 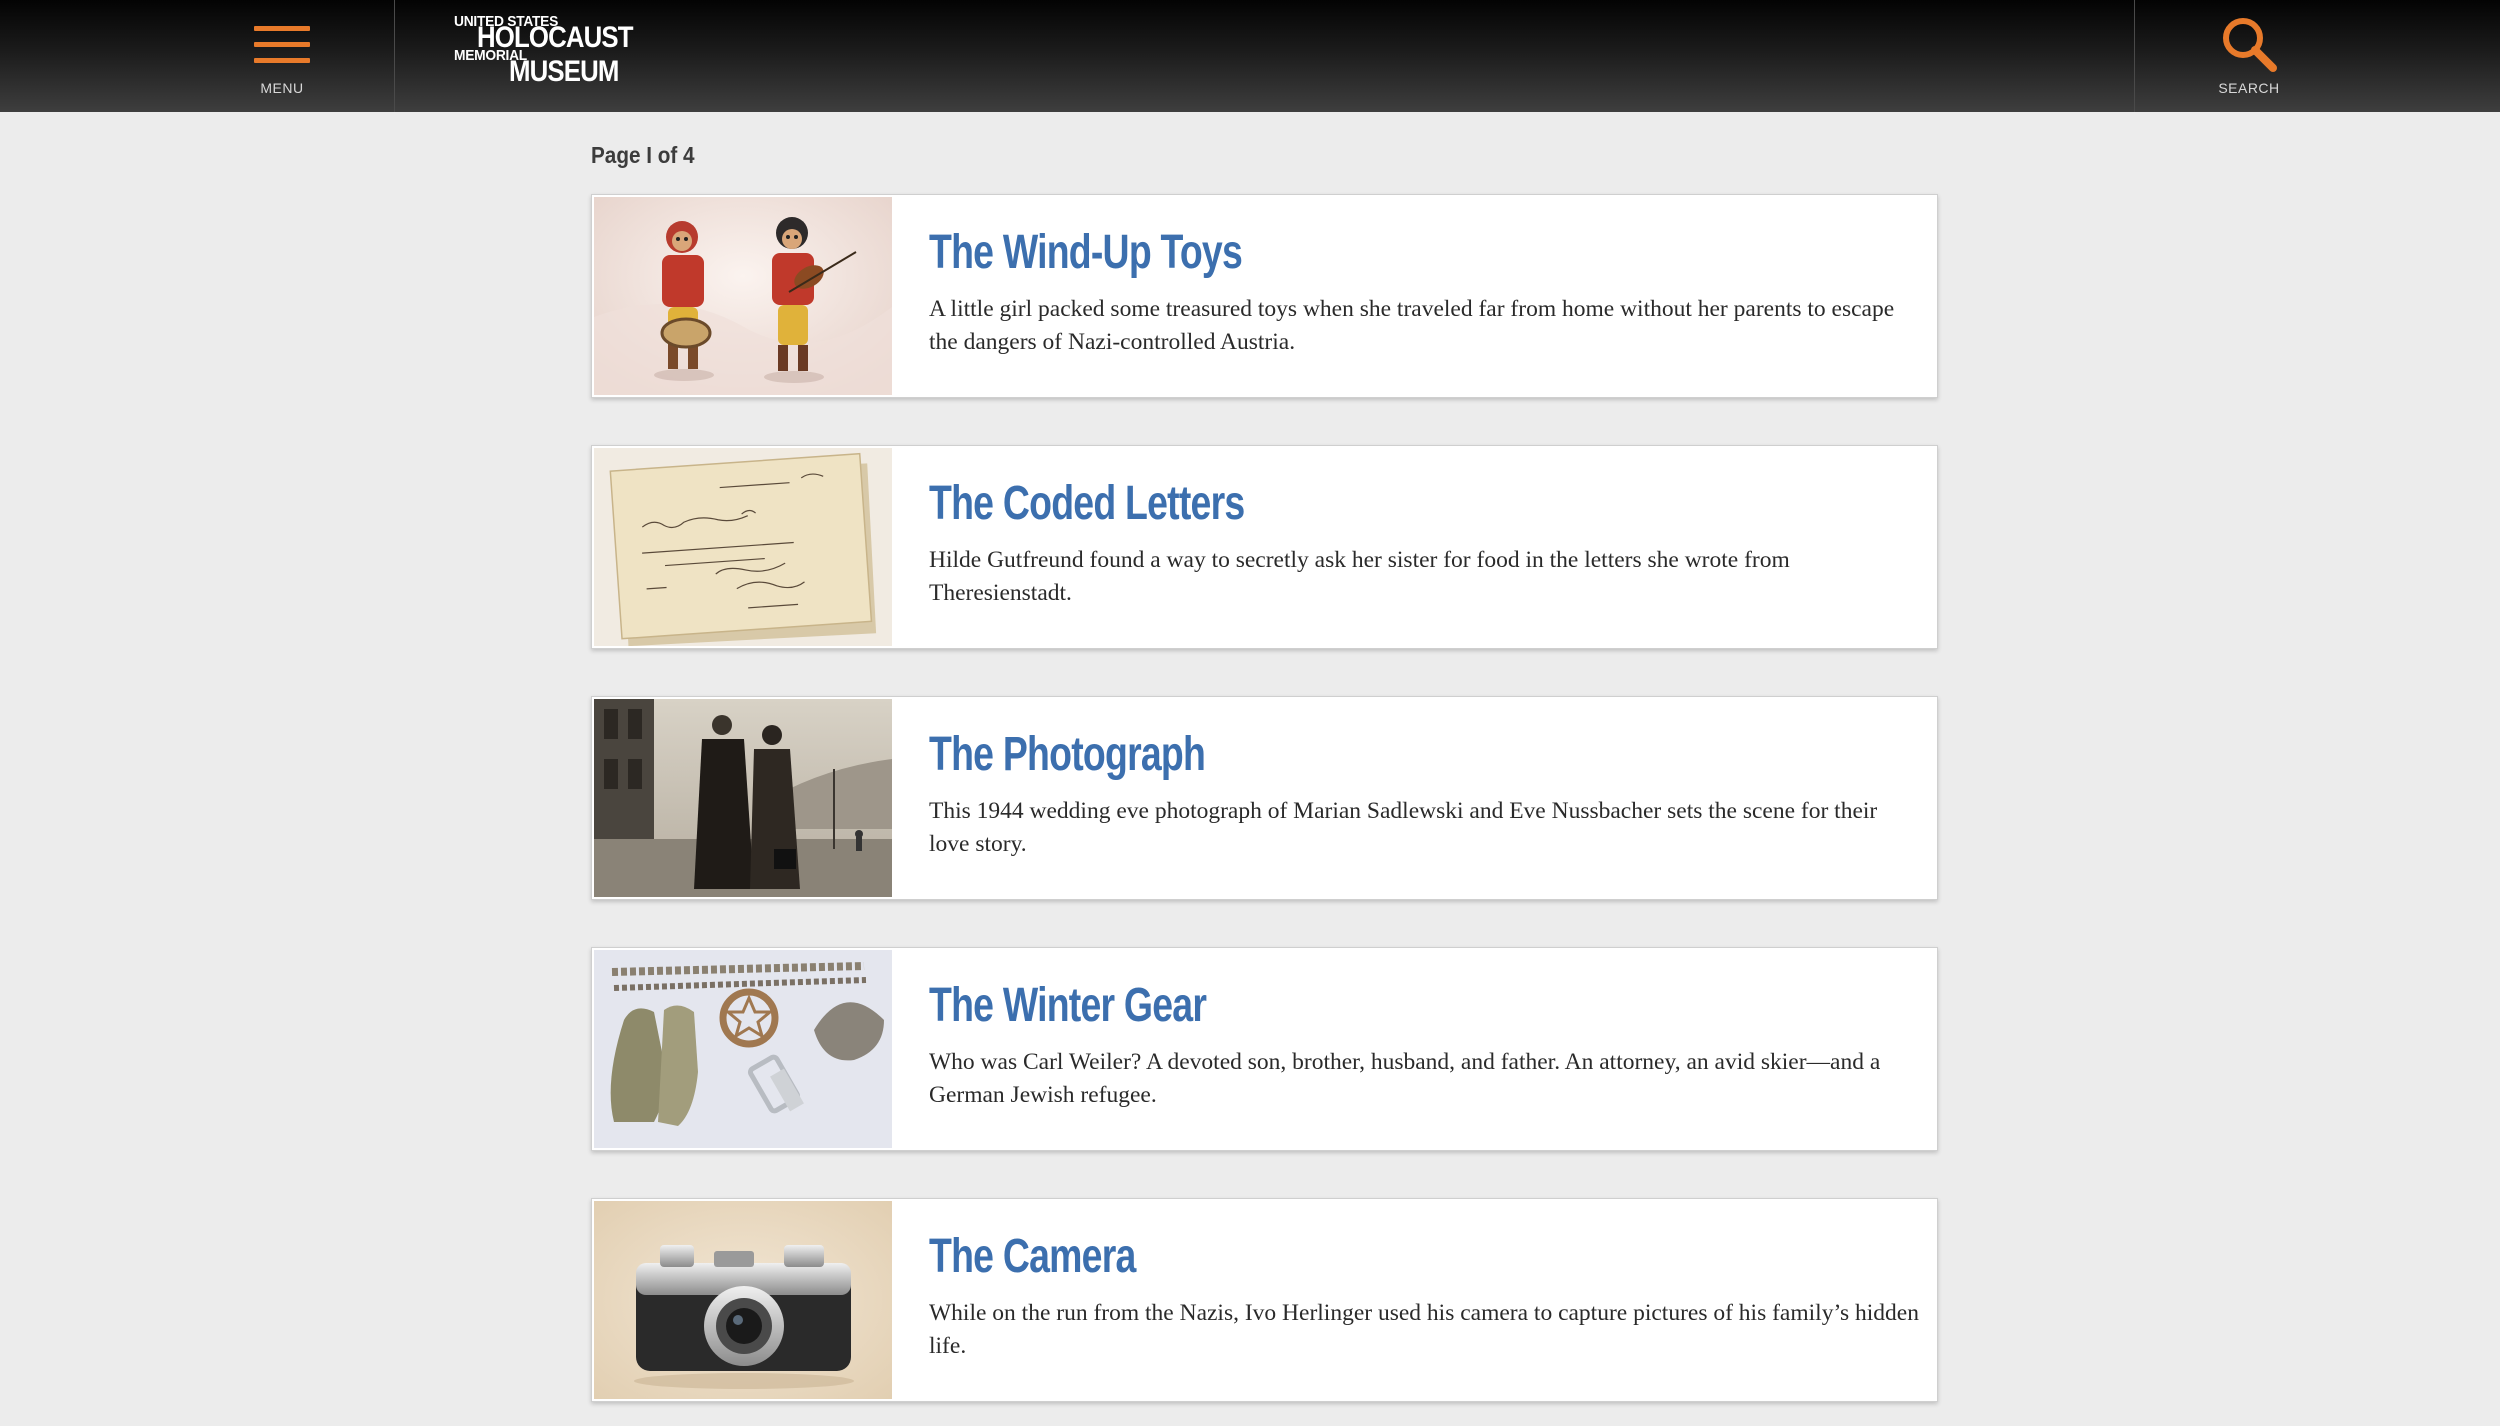 I want to click on museum-logo: UNITED STATES HOLOCAUST MEMORIAL MUSEUM, so click(x=544, y=50).